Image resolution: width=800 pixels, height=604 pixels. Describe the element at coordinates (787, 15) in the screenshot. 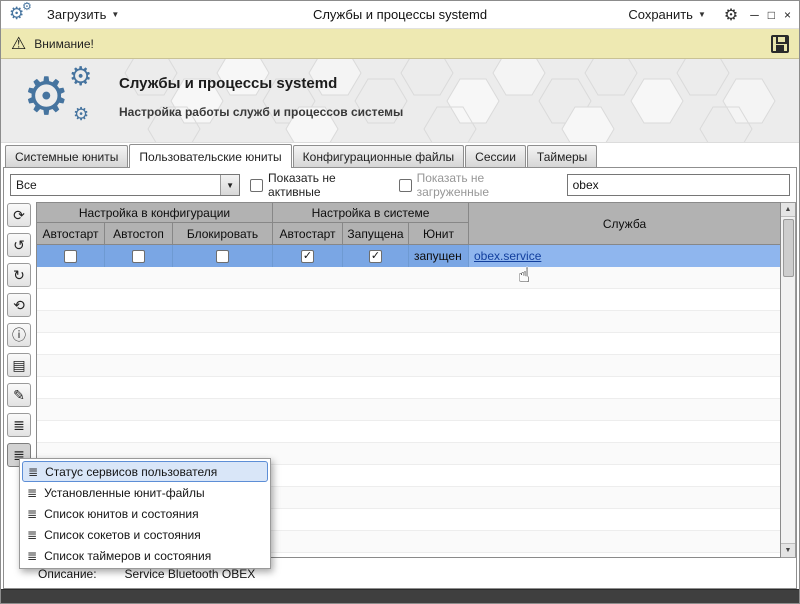

I see `close-icon: ×` at that location.